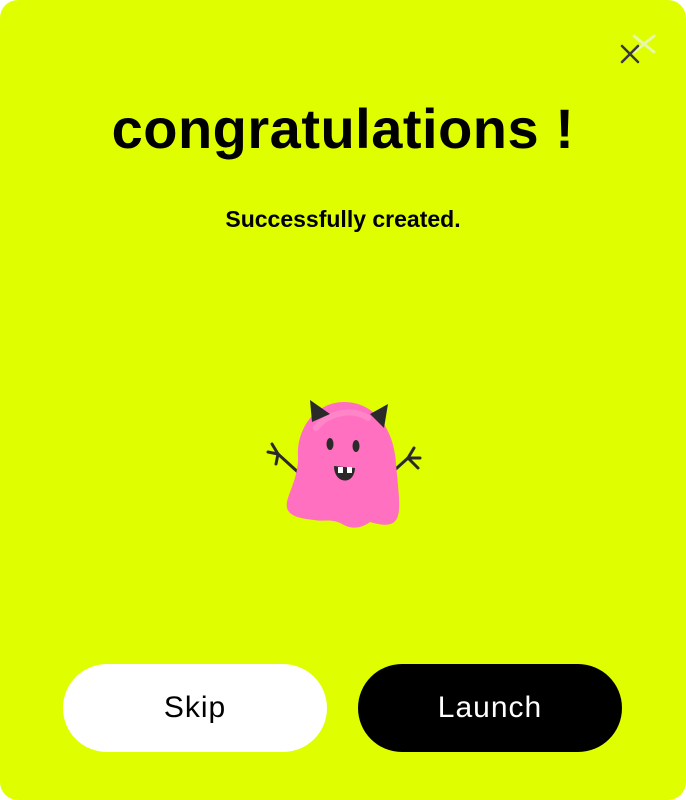  I want to click on skip-button: Skip, so click(195, 708).